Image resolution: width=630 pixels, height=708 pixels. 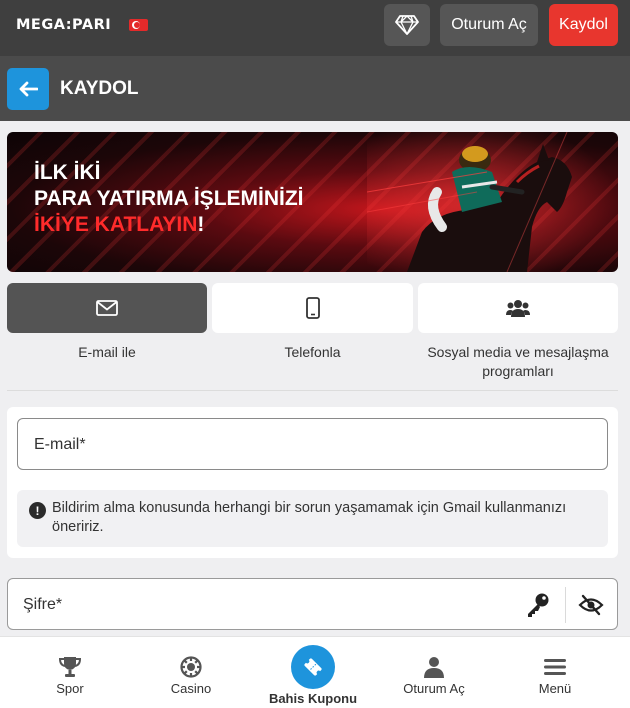 I want to click on user-icon, so click(x=434, y=667).